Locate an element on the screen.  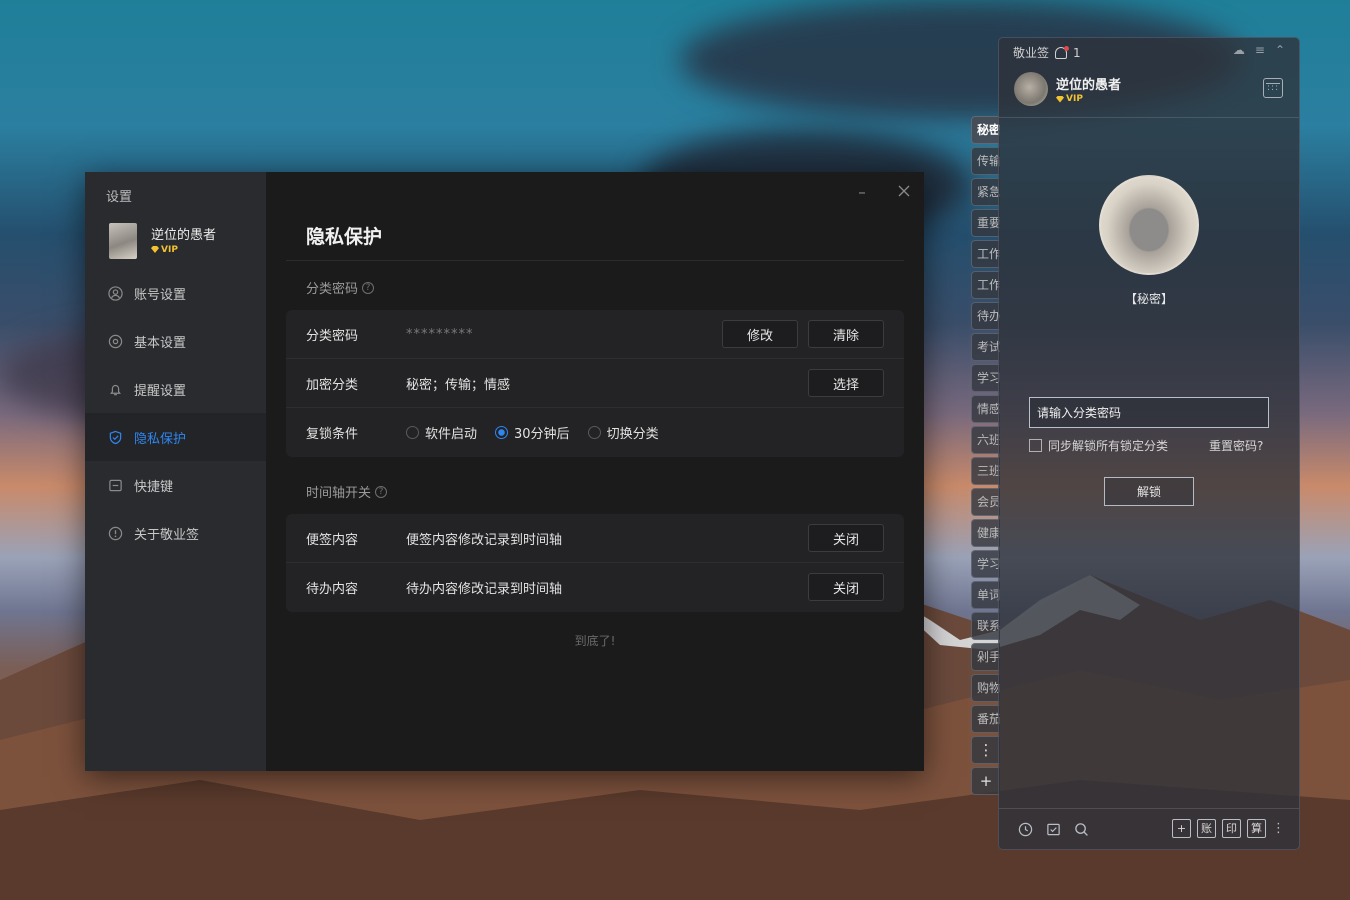
tab-category: 重要 is located at coordinates (985, 223).